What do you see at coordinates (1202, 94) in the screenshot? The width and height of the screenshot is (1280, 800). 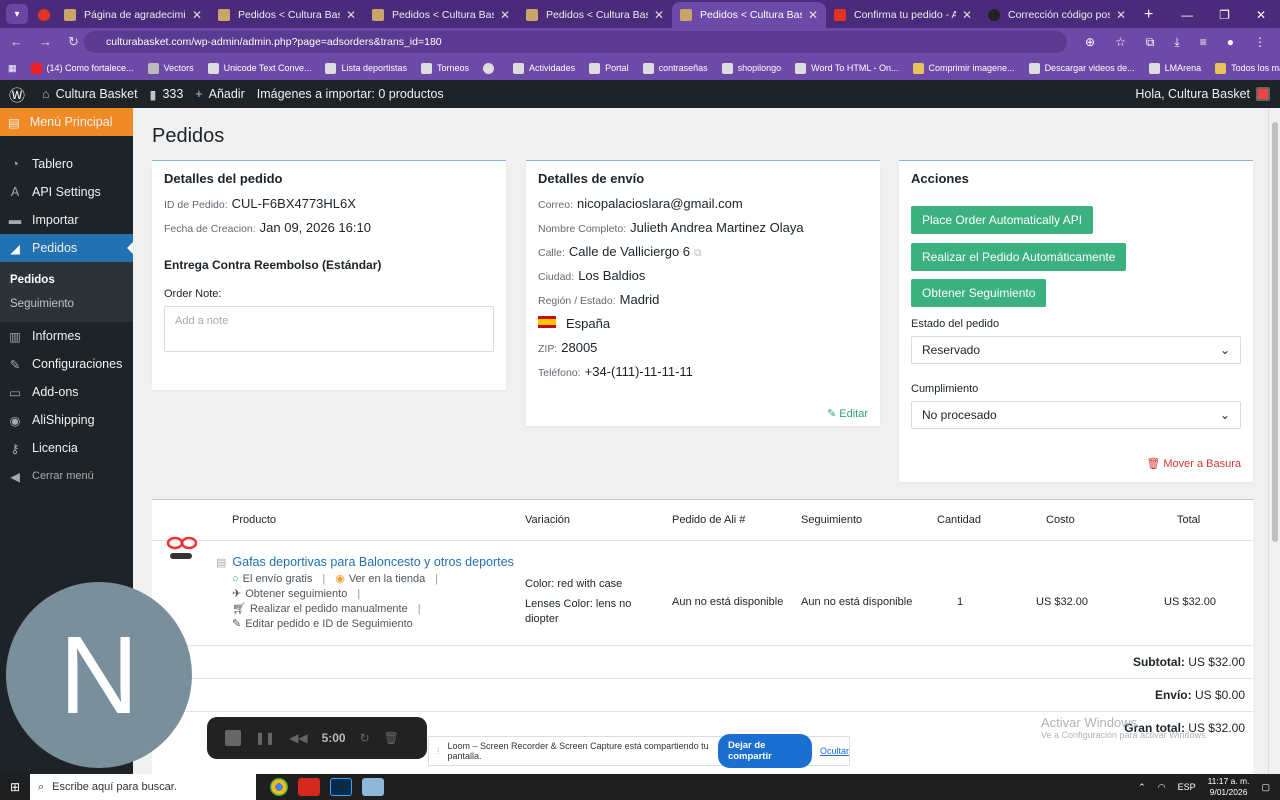 I see `account-menu: Hola, Cultura Basket` at bounding box center [1202, 94].